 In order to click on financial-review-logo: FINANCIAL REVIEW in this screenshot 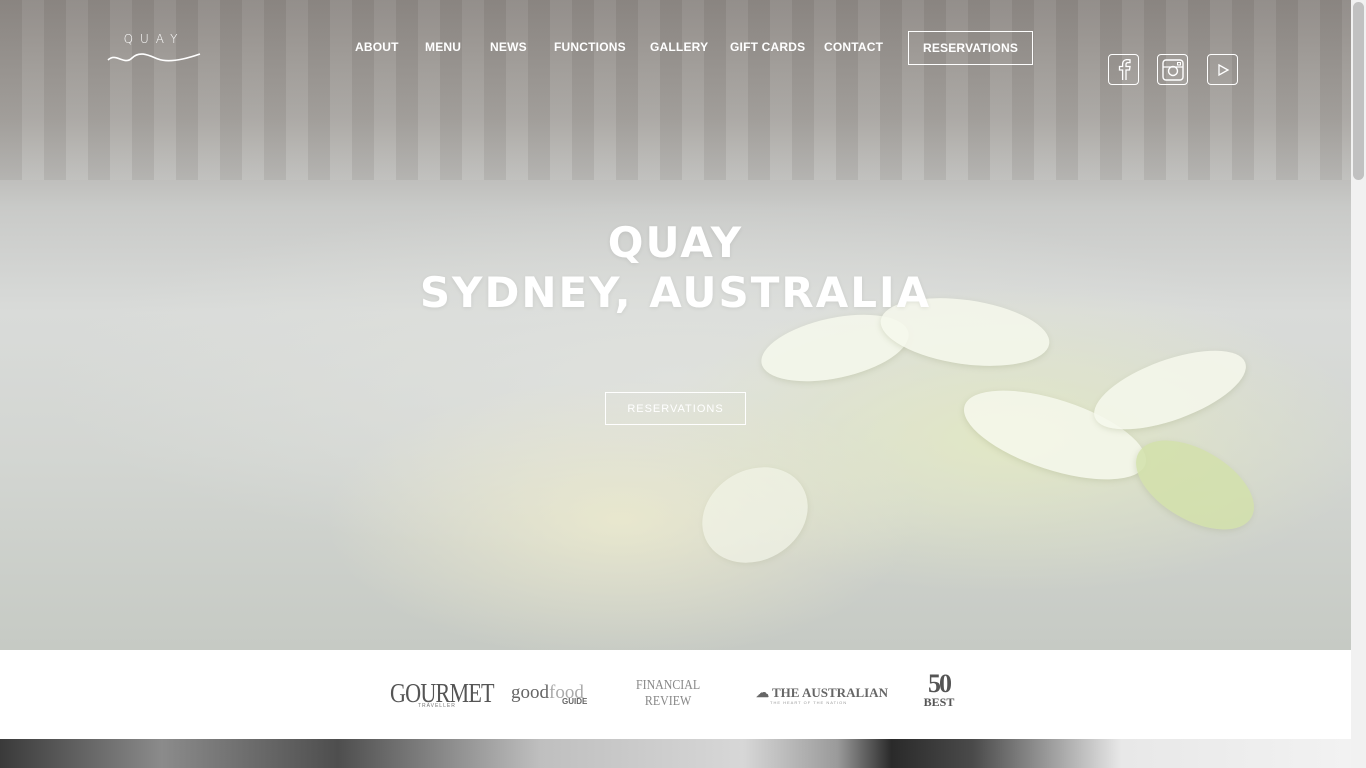, I will do `click(668, 694)`.